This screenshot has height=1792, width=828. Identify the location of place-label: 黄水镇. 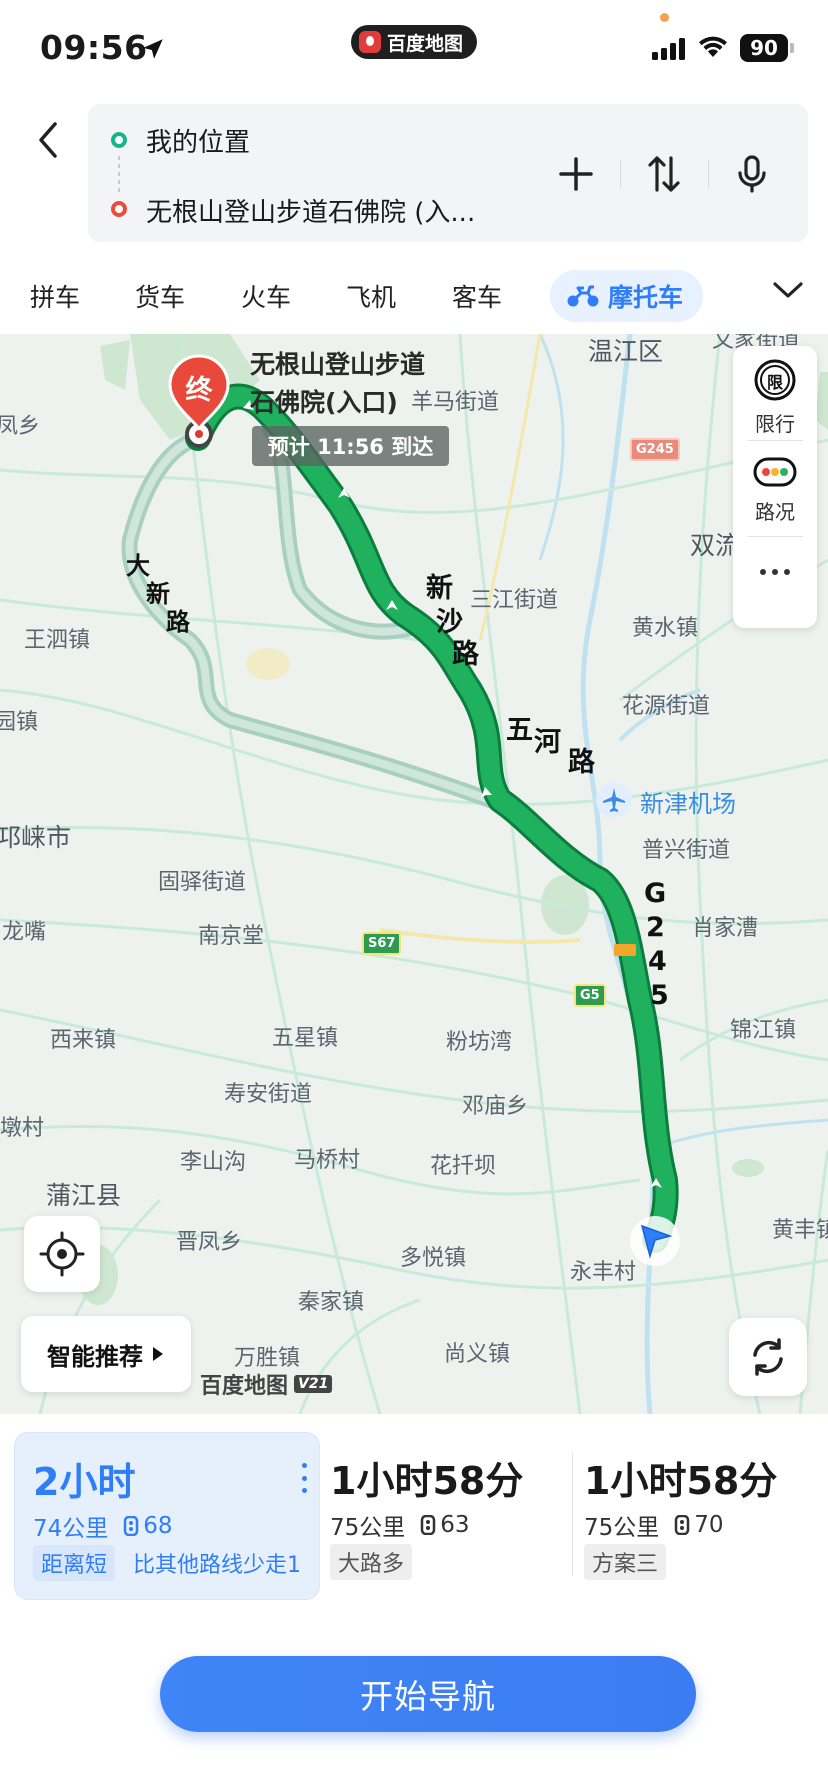
(665, 628).